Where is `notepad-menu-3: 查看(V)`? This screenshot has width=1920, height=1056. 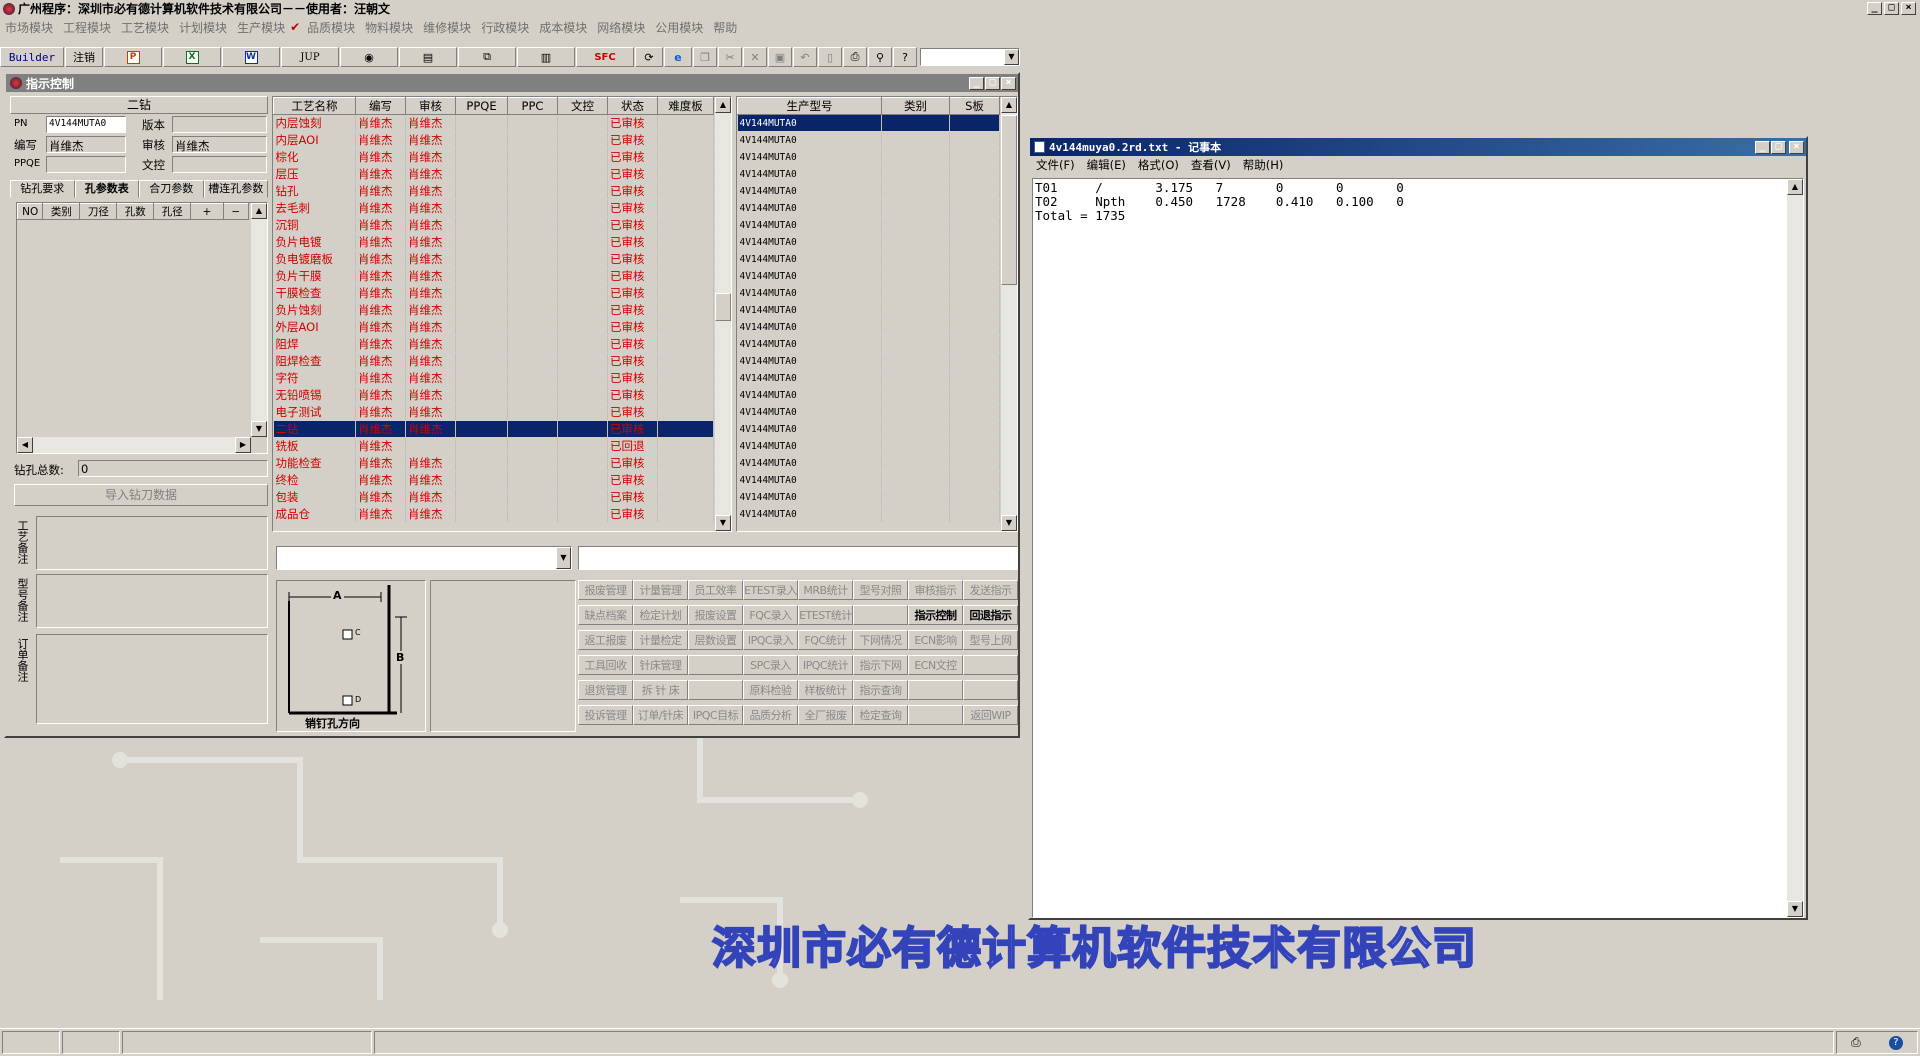
notepad-menu-3: 查看(V) is located at coordinates (1211, 165).